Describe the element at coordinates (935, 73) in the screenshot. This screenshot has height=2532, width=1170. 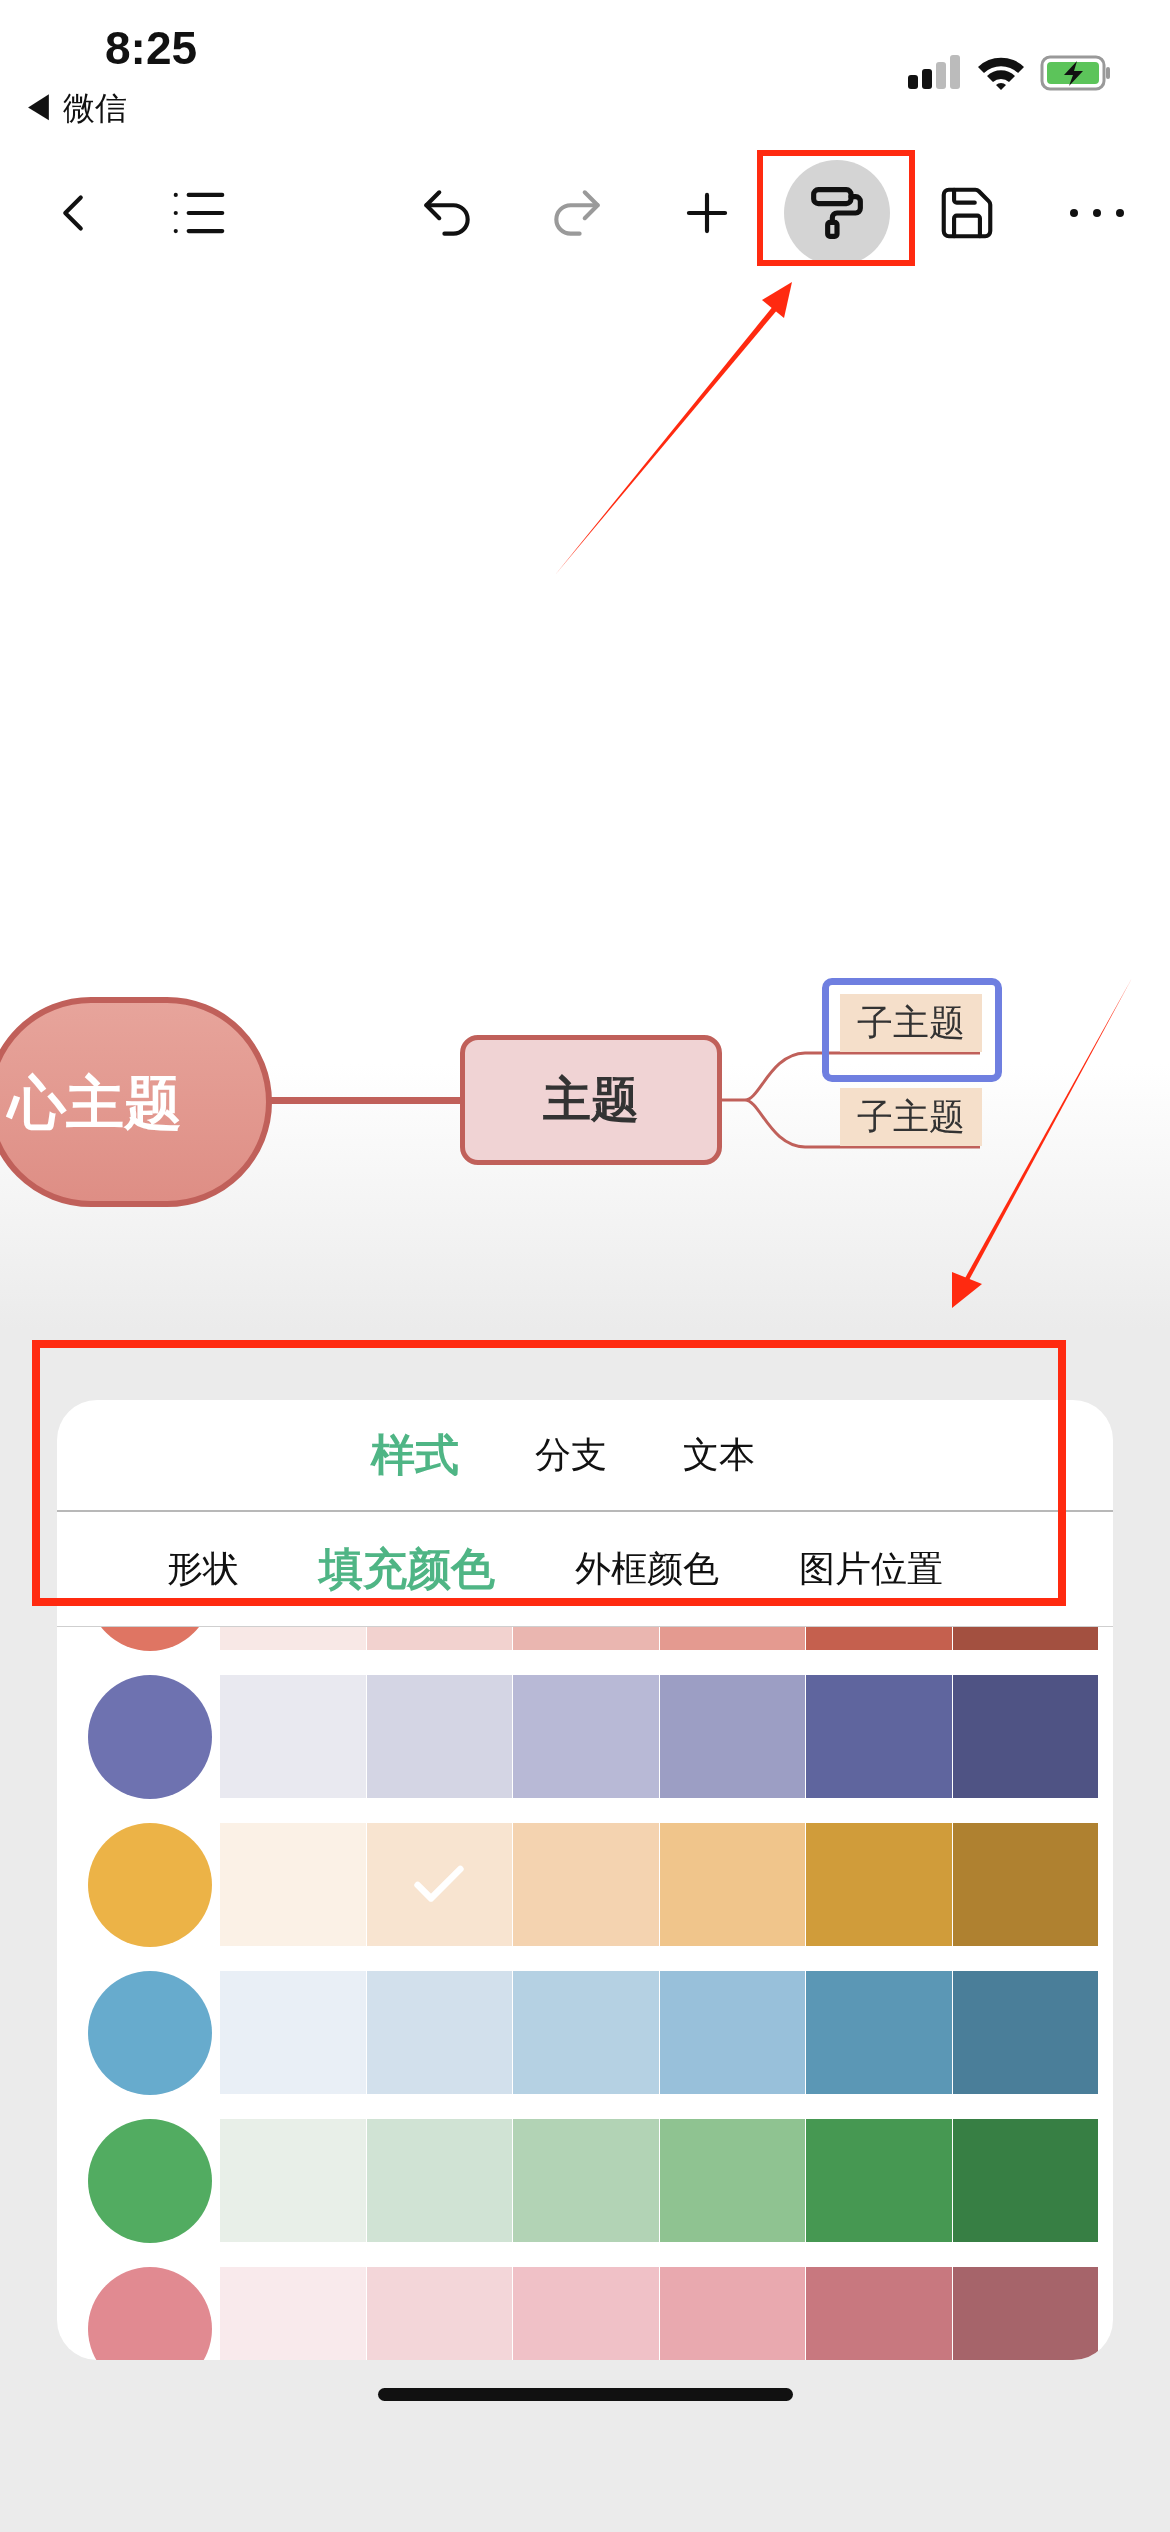
I see `signal-icon` at that location.